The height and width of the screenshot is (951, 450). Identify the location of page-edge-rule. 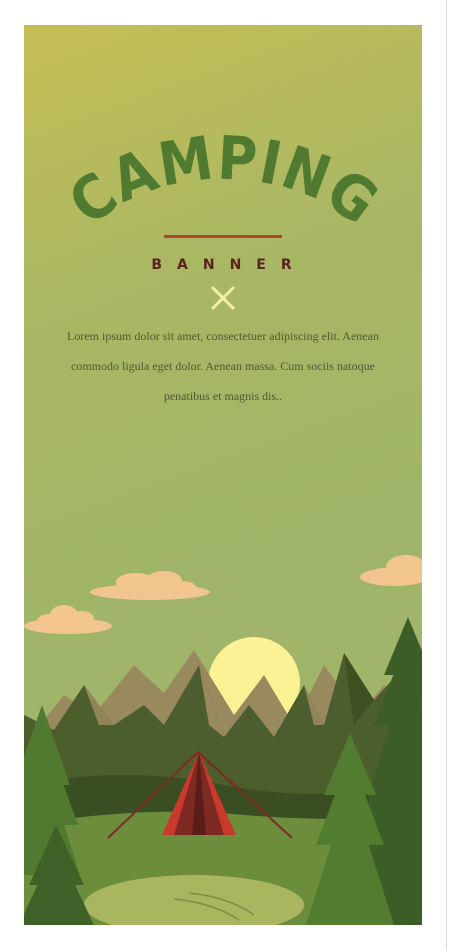
(446, 475).